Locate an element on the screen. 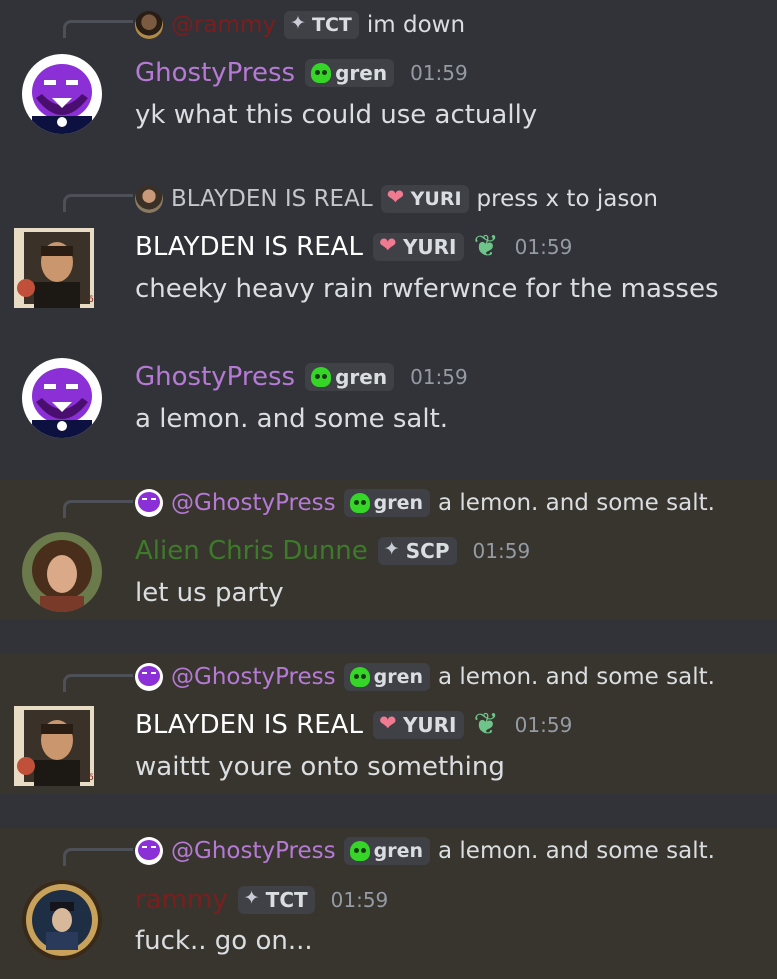  message-header: Alien Chris Dunne SCP 01:59 is located at coordinates (332, 551).